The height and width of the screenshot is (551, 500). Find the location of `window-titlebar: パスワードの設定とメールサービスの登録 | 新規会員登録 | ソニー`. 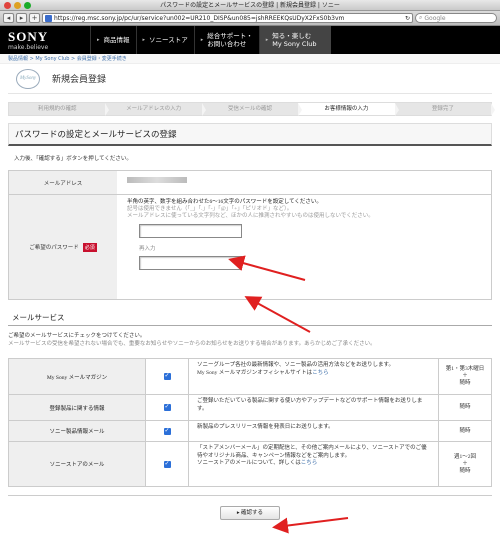

window-titlebar: パスワードの設定とメールサービスの登録 | 新規会員登録 | ソニー is located at coordinates (250, 5).